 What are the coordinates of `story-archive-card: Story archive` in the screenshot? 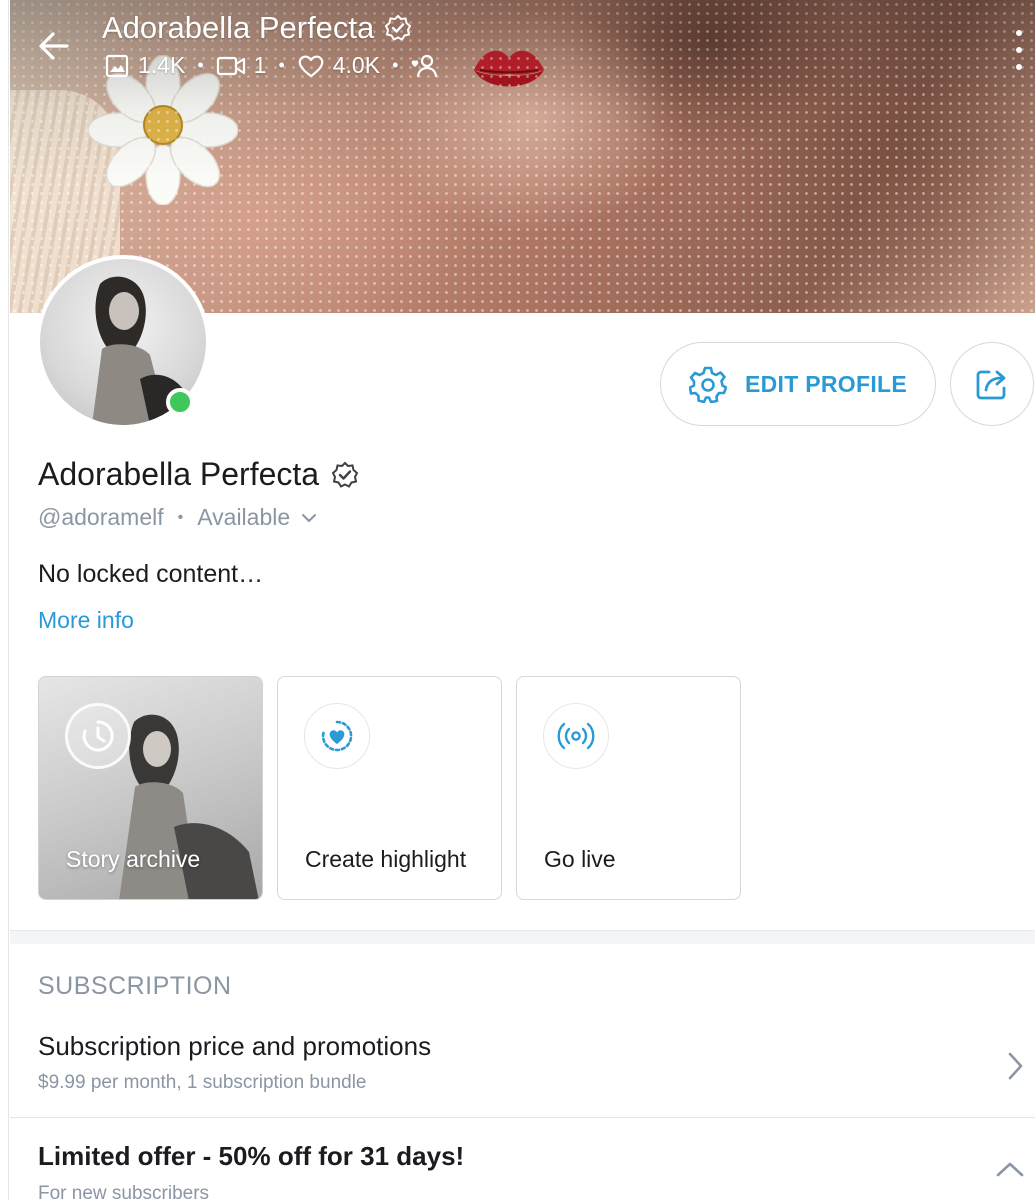 It's located at (150, 788).